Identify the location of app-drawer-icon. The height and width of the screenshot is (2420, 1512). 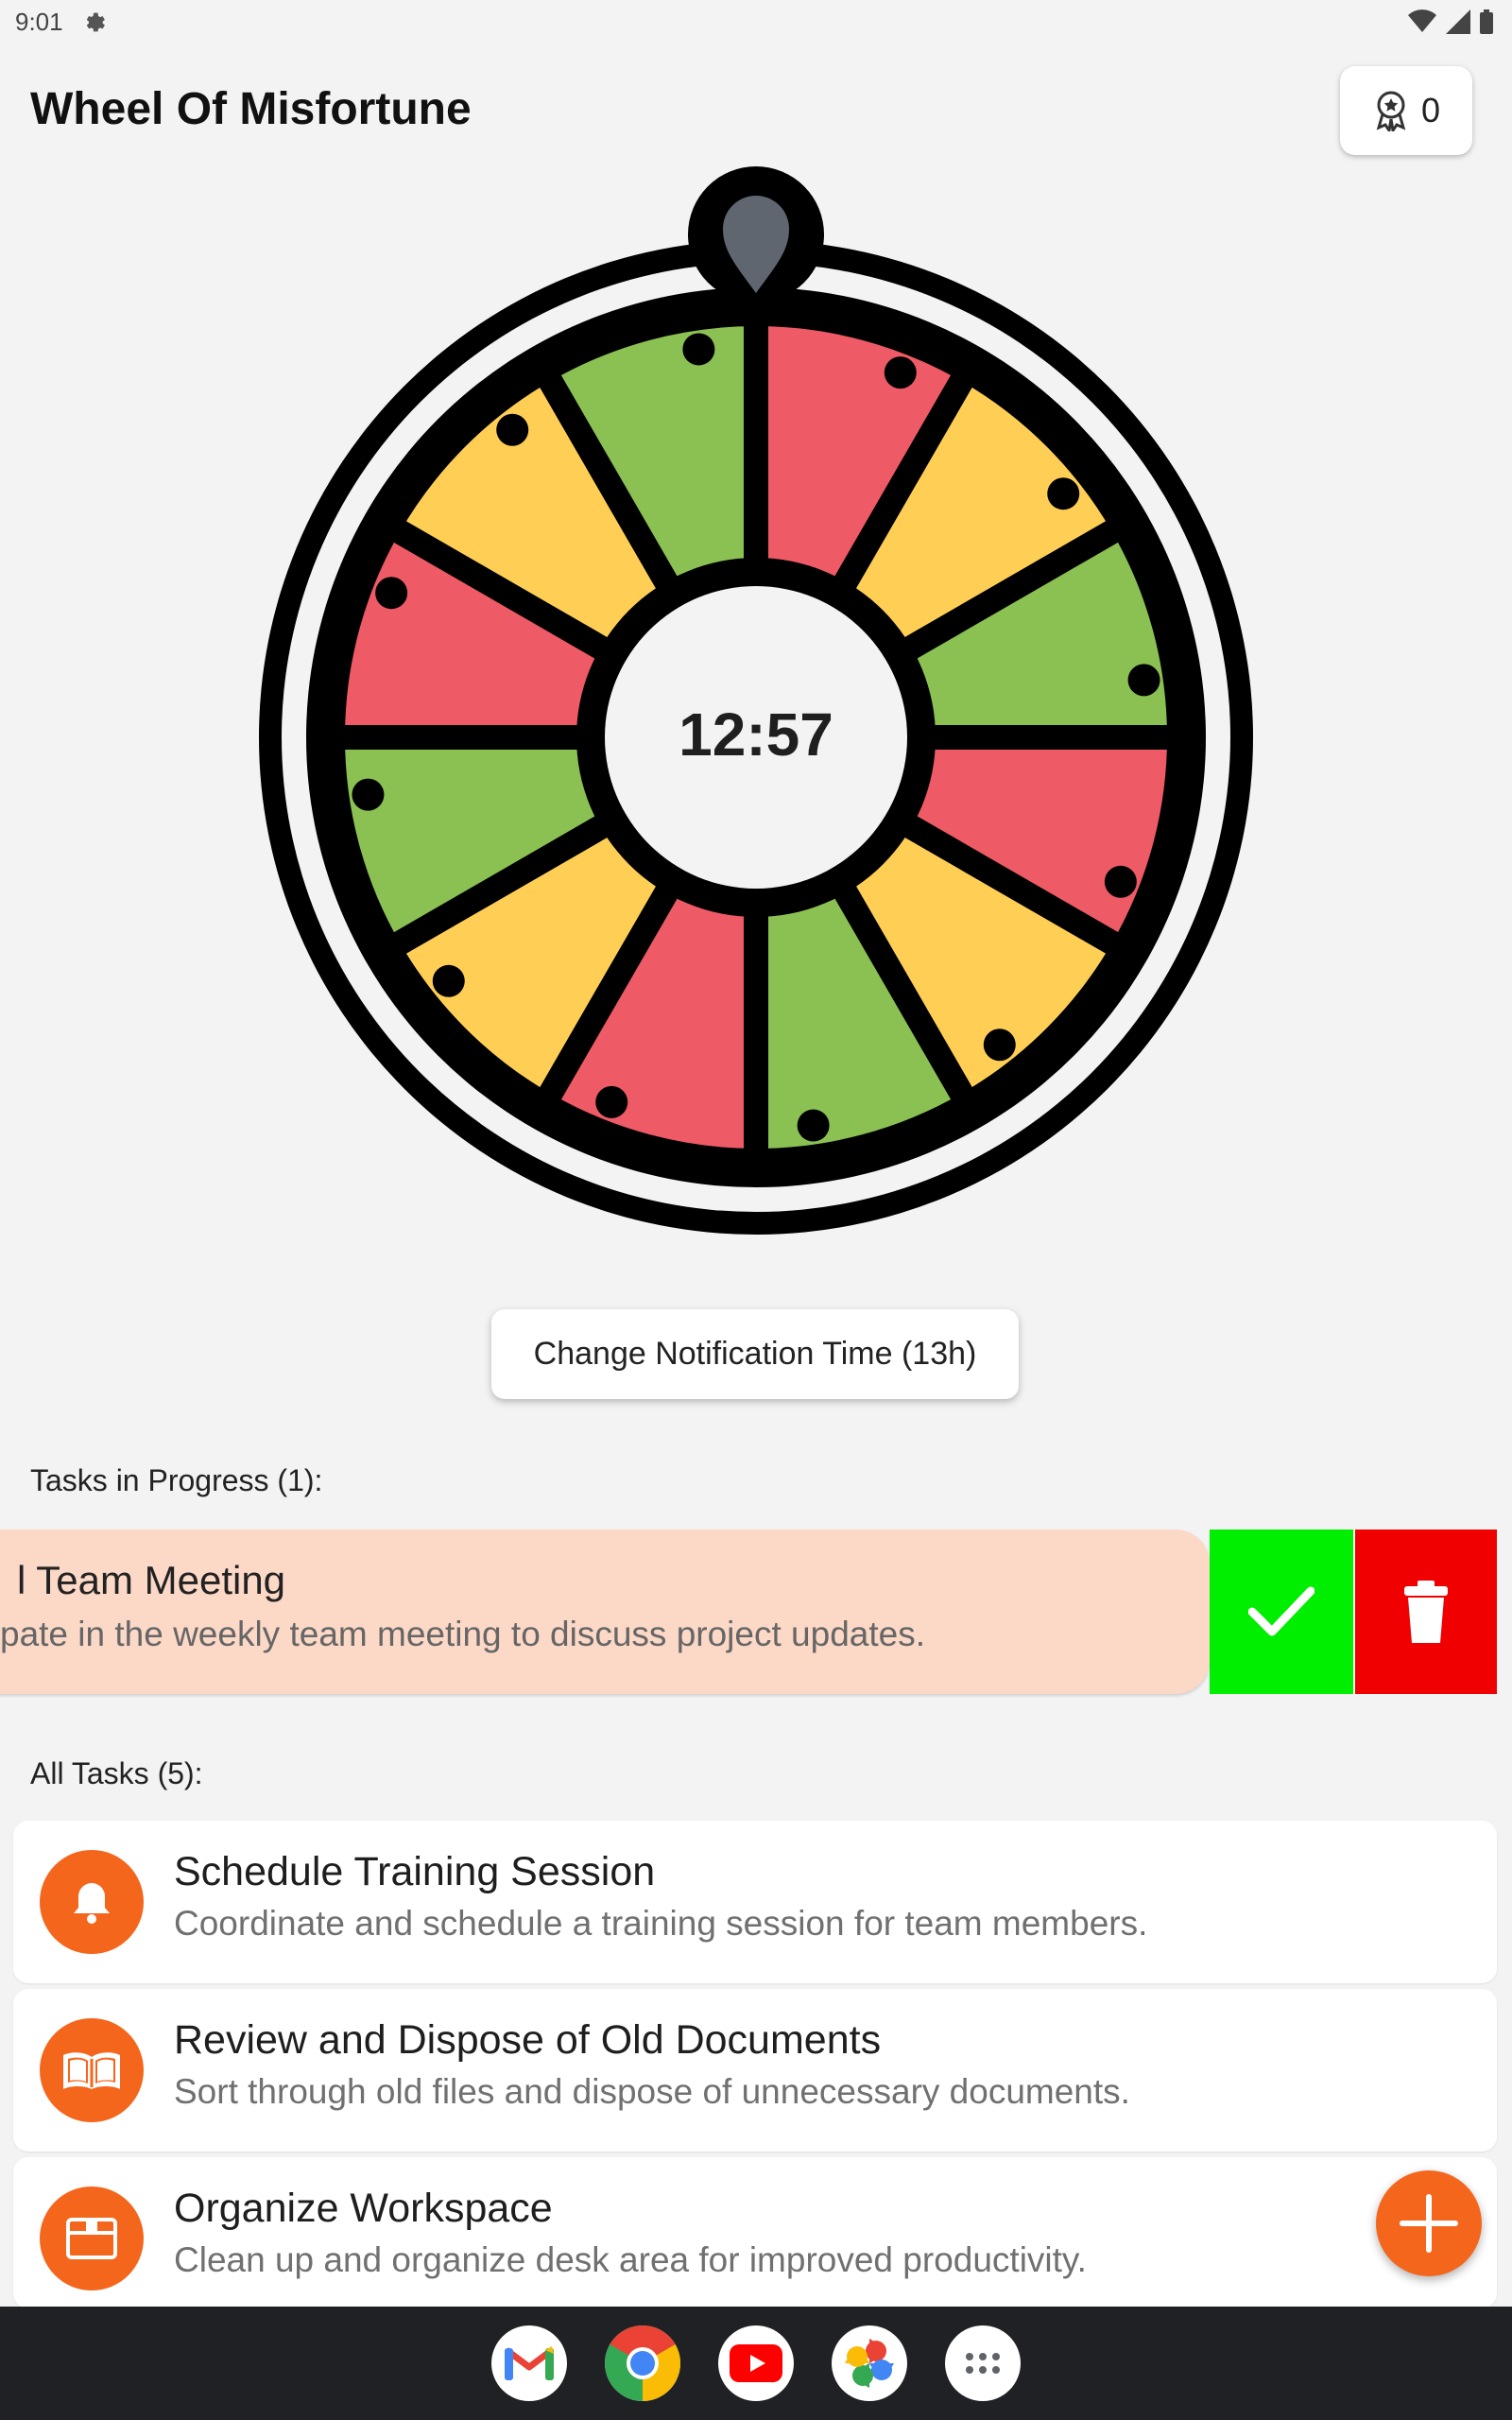
(983, 2363).